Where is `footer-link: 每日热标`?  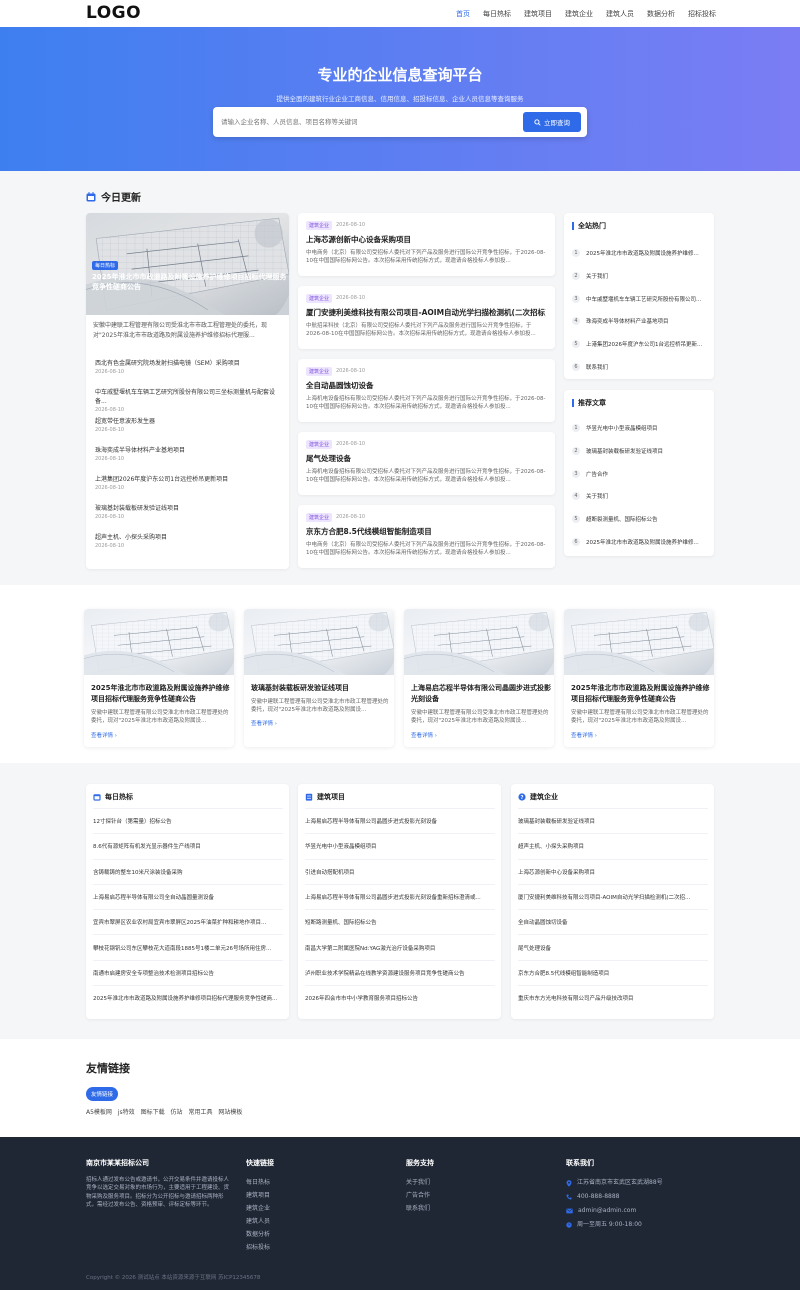
footer-link: 每日热标 is located at coordinates (260, 1182).